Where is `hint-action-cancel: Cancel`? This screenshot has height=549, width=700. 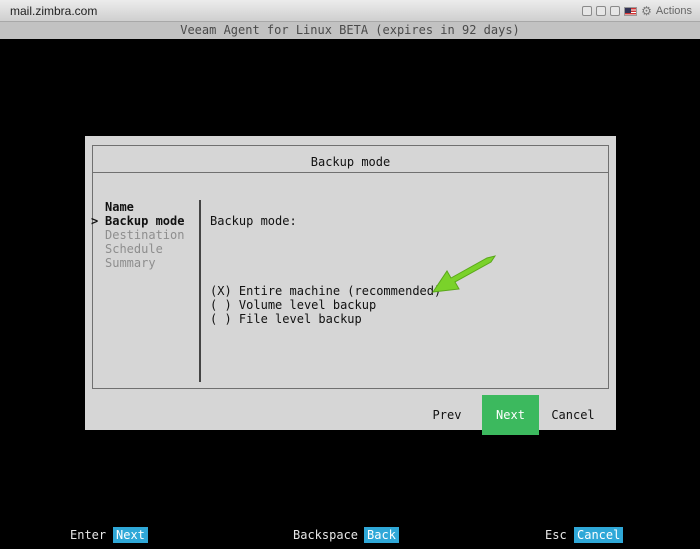
hint-action-cancel: Cancel is located at coordinates (599, 535).